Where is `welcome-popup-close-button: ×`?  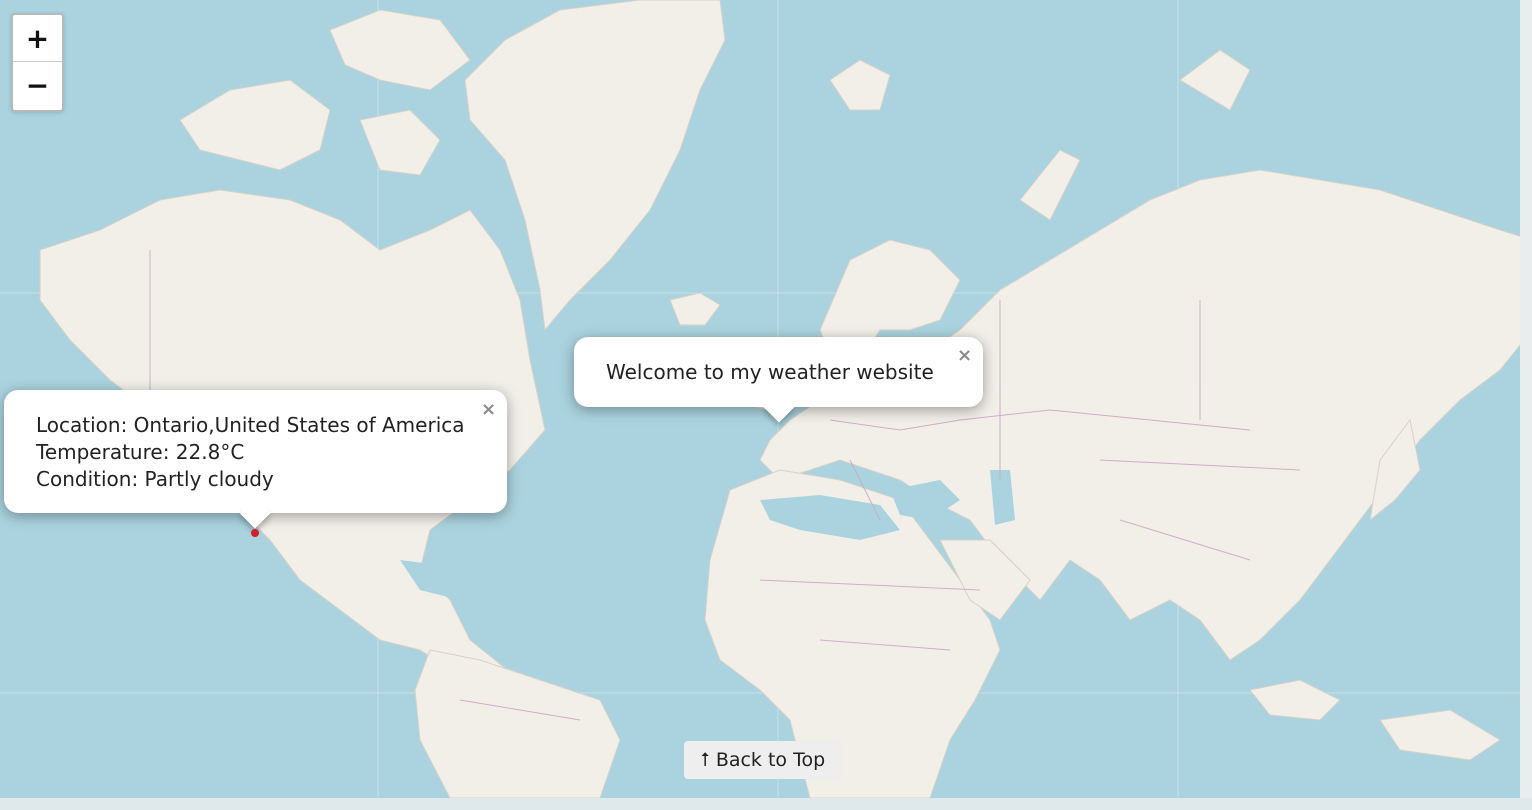 welcome-popup-close-button: × is located at coordinates (964, 356).